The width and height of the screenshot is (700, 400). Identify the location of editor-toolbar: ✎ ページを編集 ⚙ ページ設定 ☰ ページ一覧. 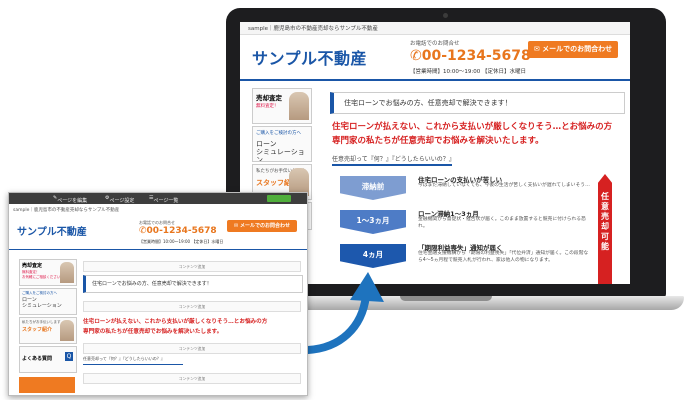
(158, 198).